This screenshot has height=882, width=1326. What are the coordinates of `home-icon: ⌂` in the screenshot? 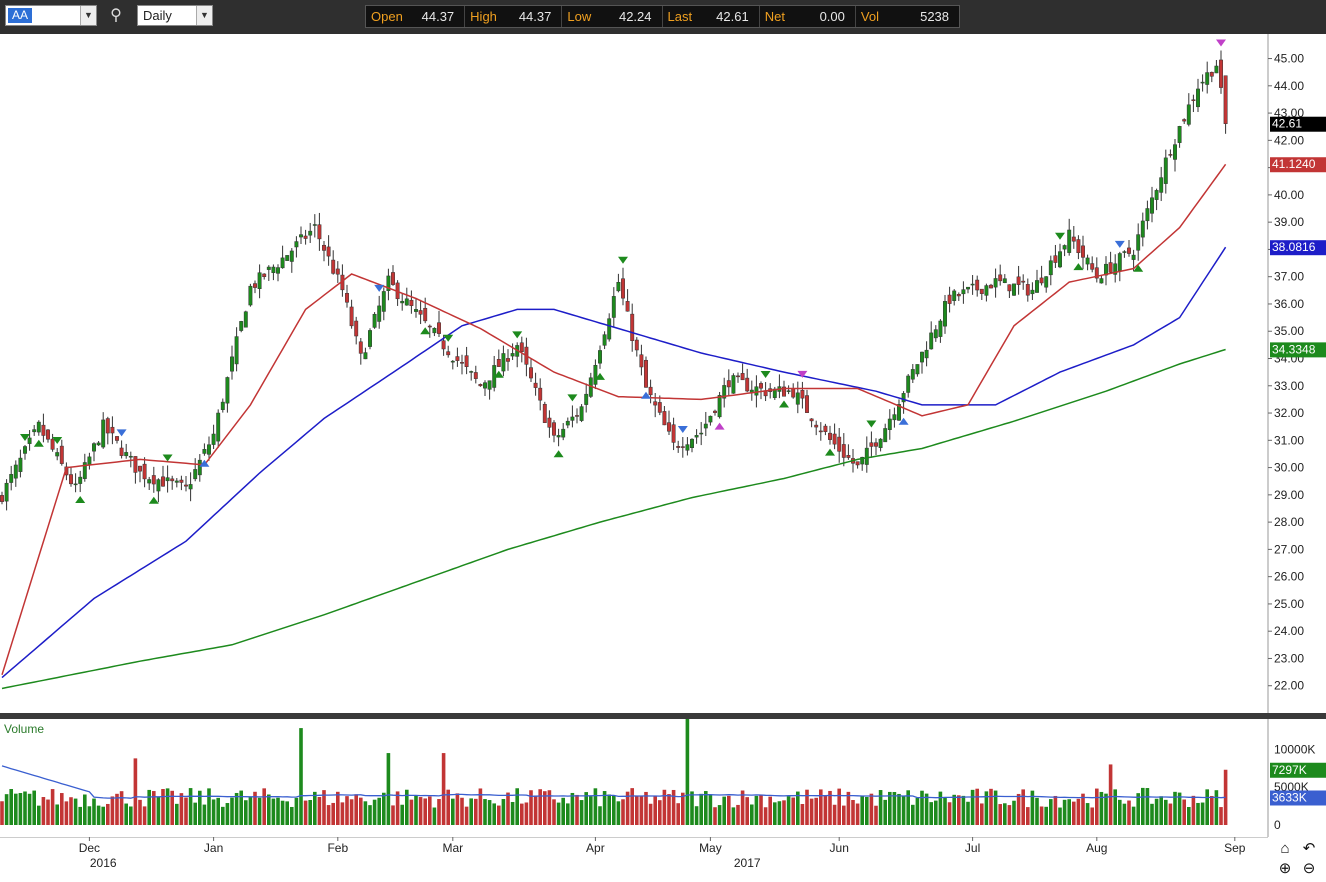 It's located at (1285, 849).